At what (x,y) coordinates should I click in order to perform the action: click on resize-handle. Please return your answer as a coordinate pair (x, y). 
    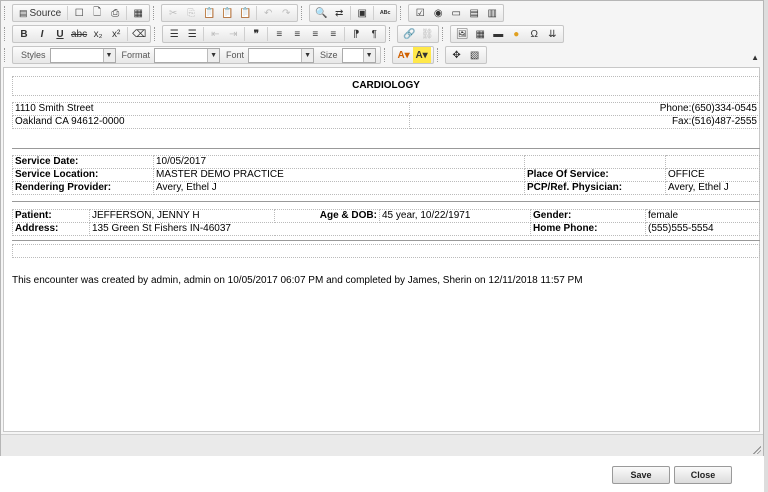
    Looking at the image, I should click on (757, 450).